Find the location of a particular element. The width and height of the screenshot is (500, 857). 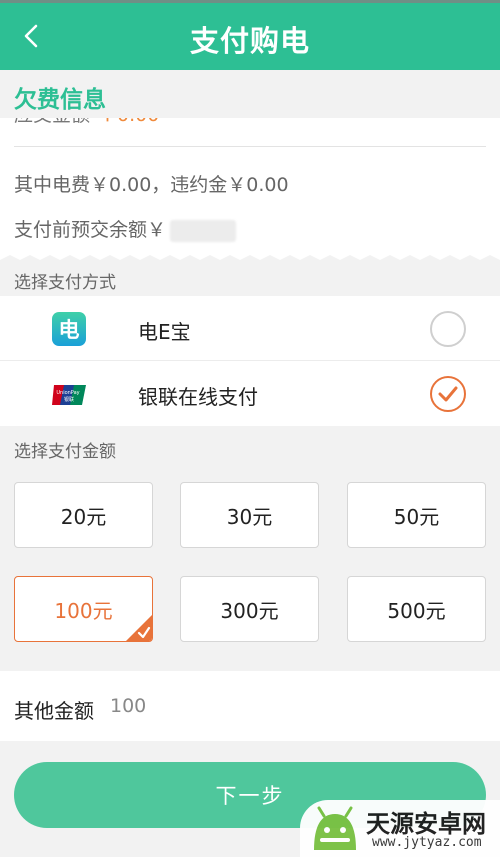

checkmark-icon is located at coordinates (448, 394).